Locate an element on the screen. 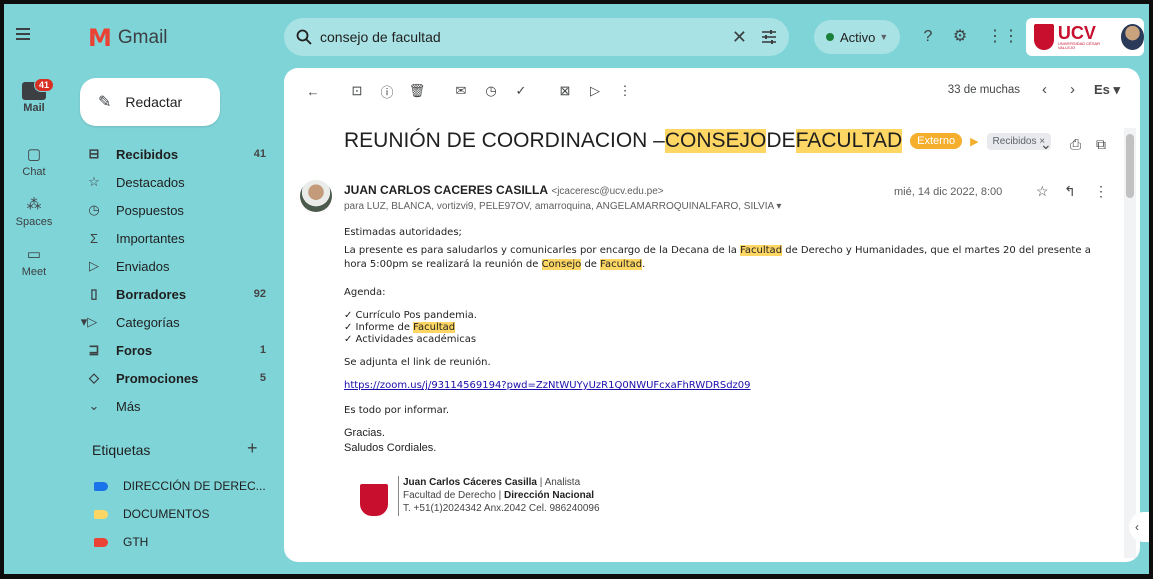 The image size is (1153, 579). attachment-note: Se adjunta el link de reunión. is located at coordinates (417, 362).